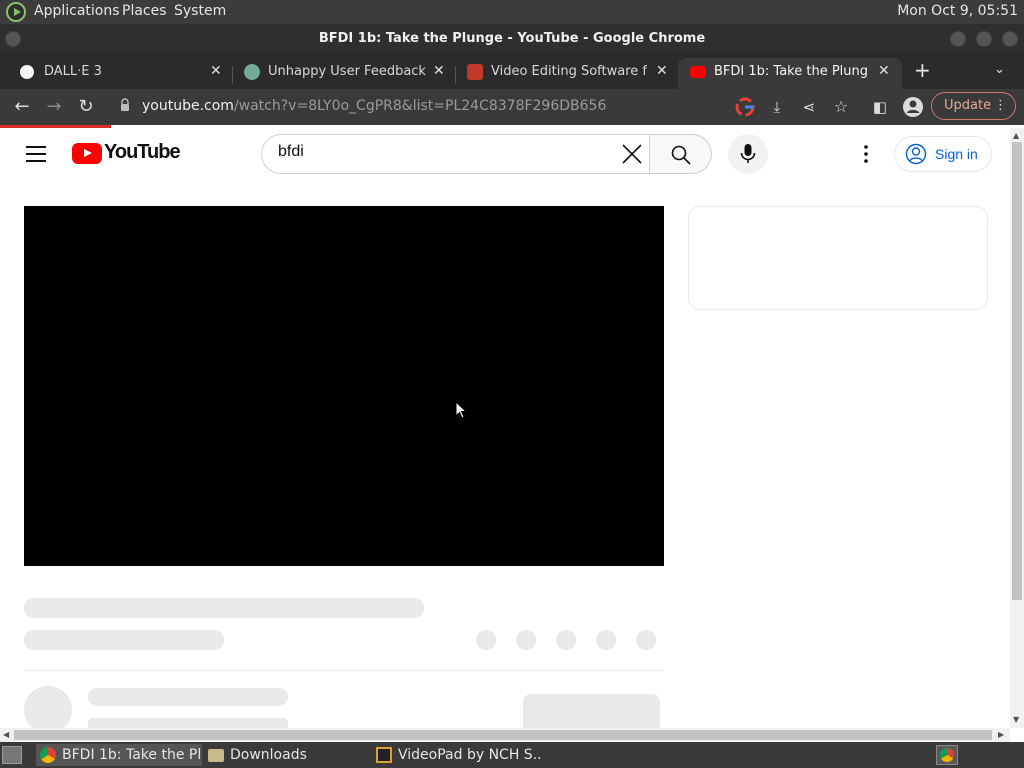  What do you see at coordinates (984, 39) in the screenshot?
I see `maximize-icon` at bounding box center [984, 39].